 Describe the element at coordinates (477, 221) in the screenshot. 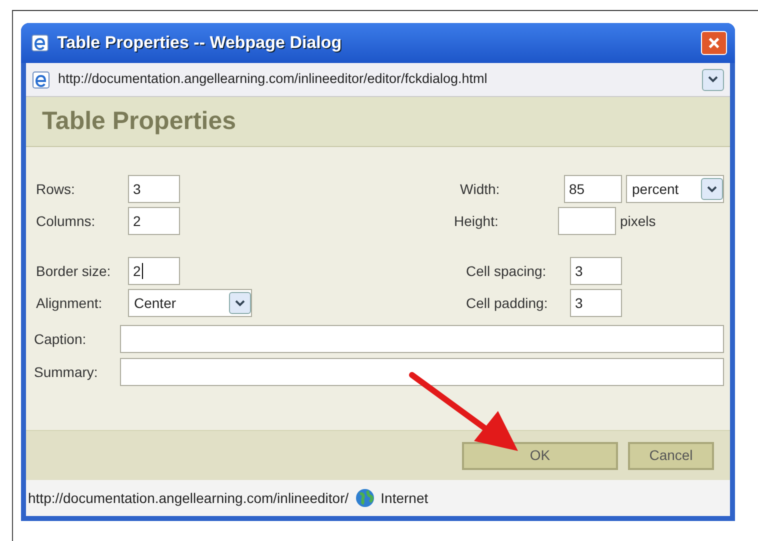

I see `field-label: Height:` at that location.